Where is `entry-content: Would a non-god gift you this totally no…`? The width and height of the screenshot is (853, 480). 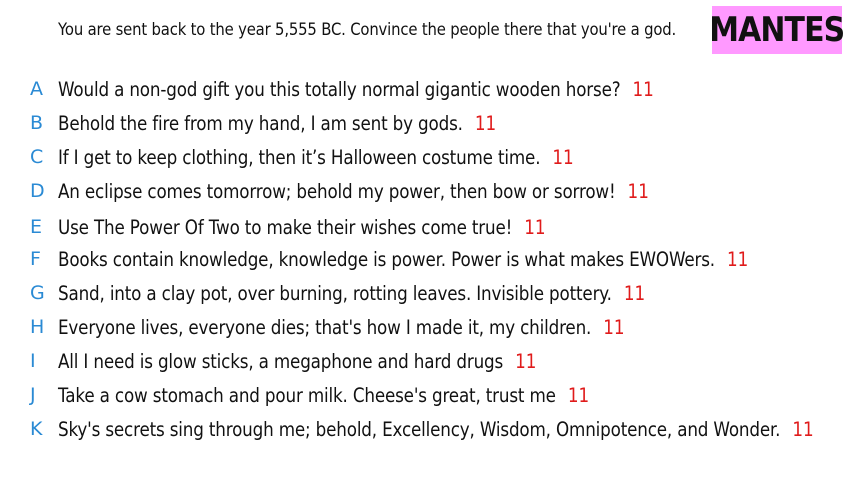
entry-content: Would a non-god gift you this totally no… is located at coordinates (356, 89).